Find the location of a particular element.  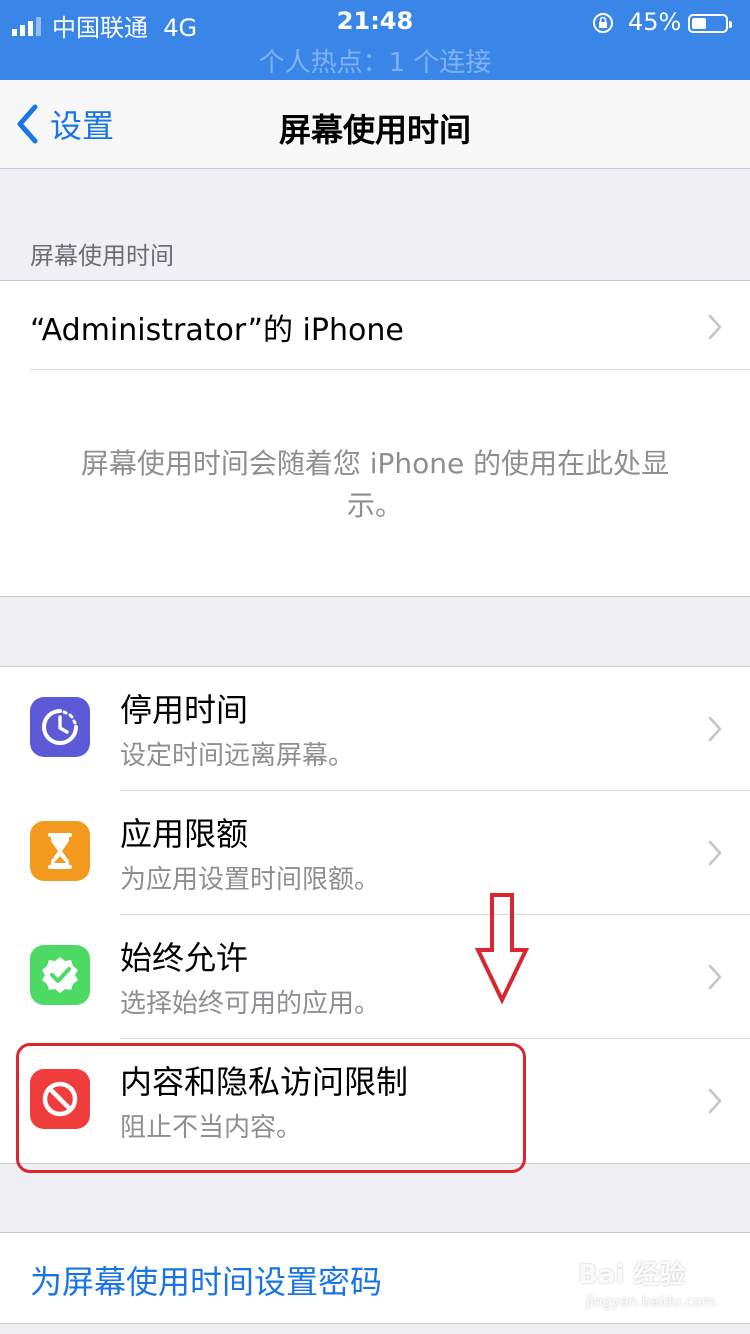

list-item-subtitle: 选择始终可用的应用。 is located at coordinates (250, 1004).